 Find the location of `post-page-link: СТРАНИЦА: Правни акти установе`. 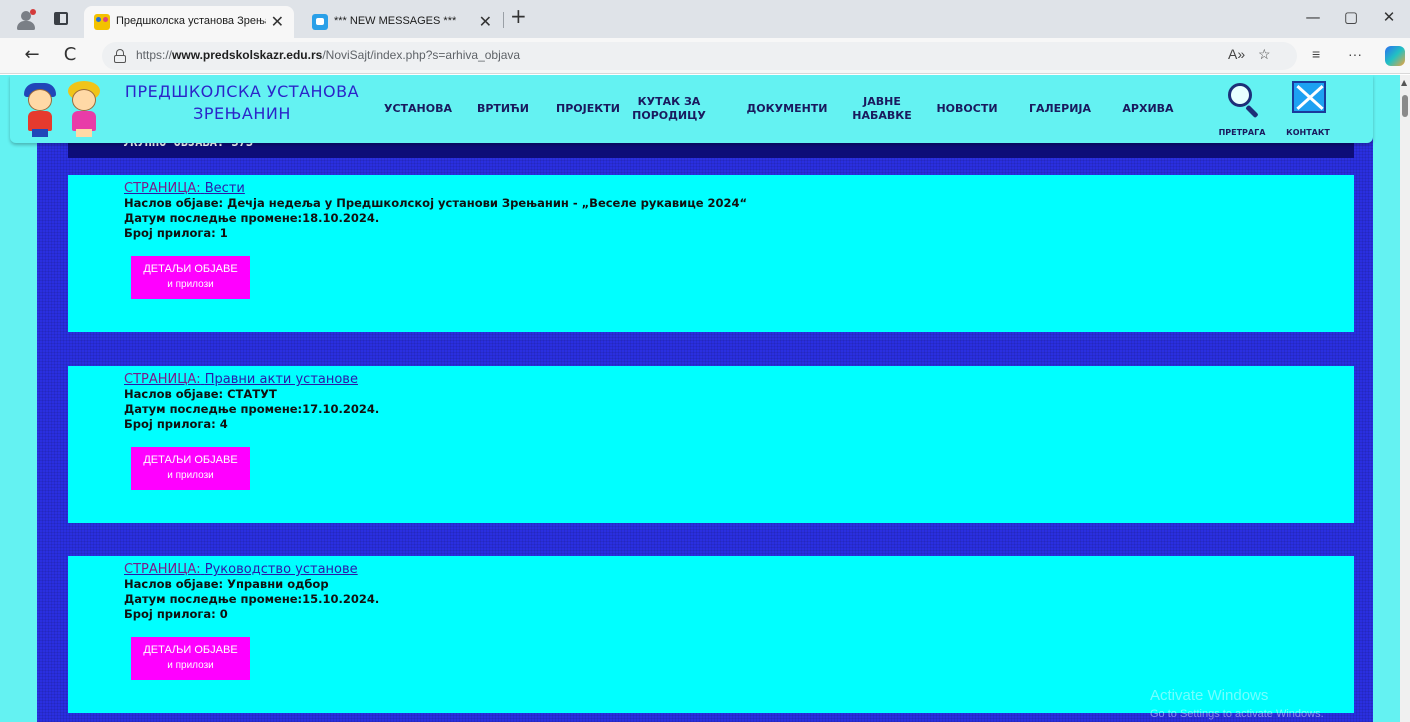

post-page-link: СТРАНИЦА: Правни акти установе is located at coordinates (251, 379).